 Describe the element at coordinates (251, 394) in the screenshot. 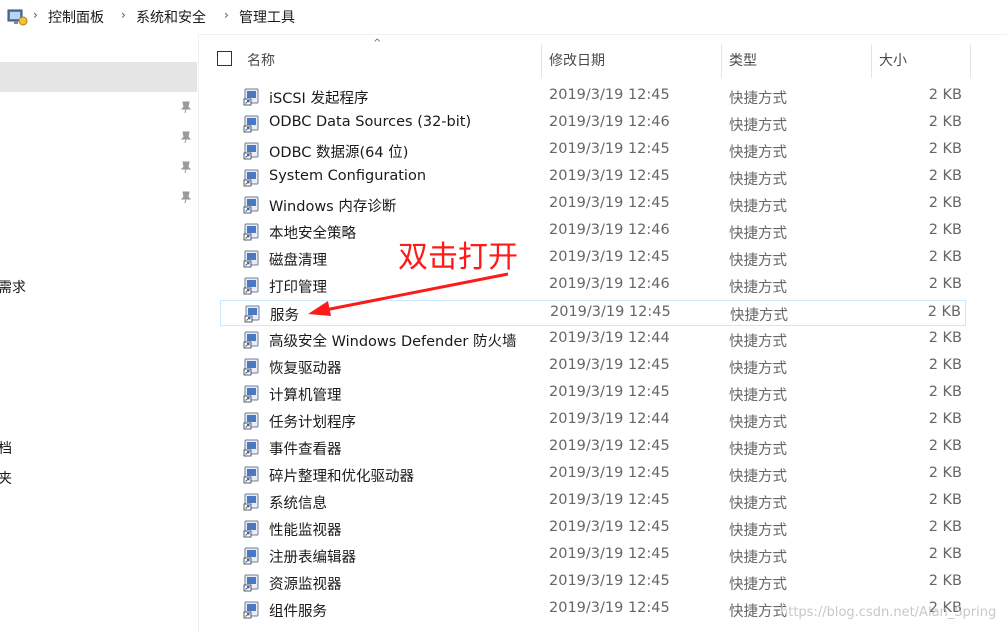

I see `computer-management-icon` at that location.